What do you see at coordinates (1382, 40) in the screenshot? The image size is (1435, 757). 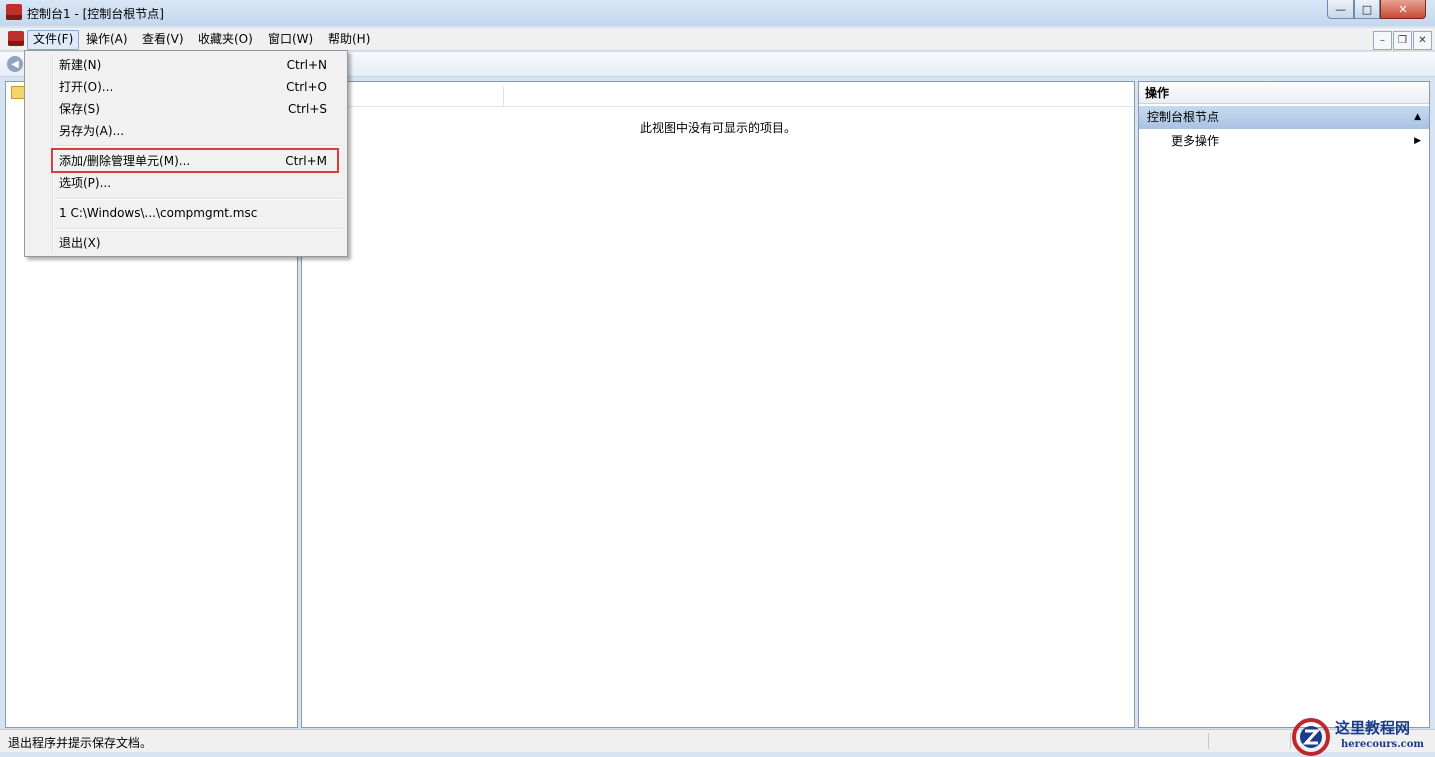 I see `mdi-minimize-button: –` at bounding box center [1382, 40].